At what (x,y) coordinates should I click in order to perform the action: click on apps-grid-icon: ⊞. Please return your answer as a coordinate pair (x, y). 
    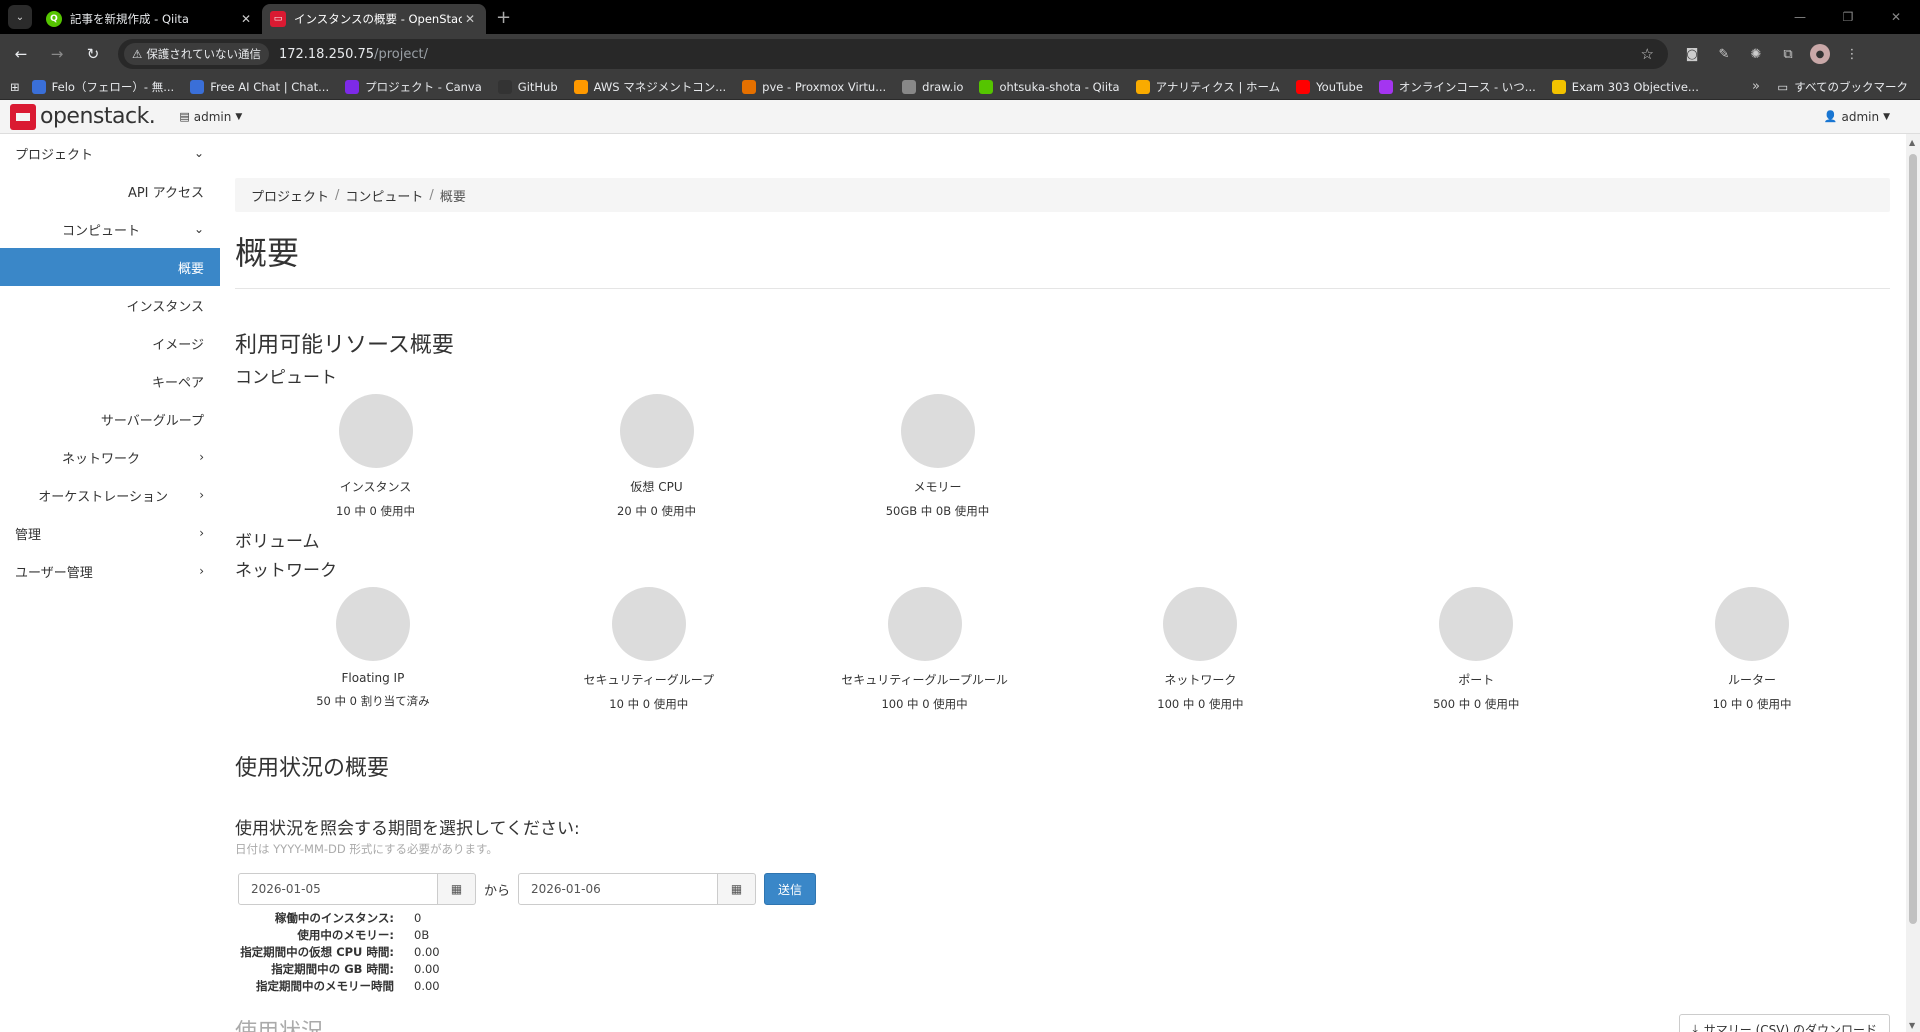
    Looking at the image, I should click on (15, 87).